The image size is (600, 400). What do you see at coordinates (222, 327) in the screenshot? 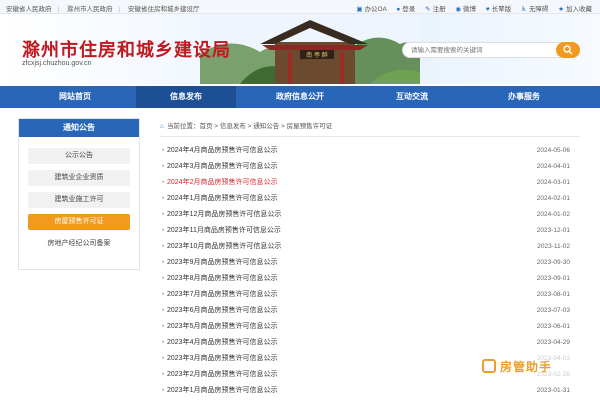
I see `list-item-title: 2023年5月商品房预售许可信息公示` at bounding box center [222, 327].